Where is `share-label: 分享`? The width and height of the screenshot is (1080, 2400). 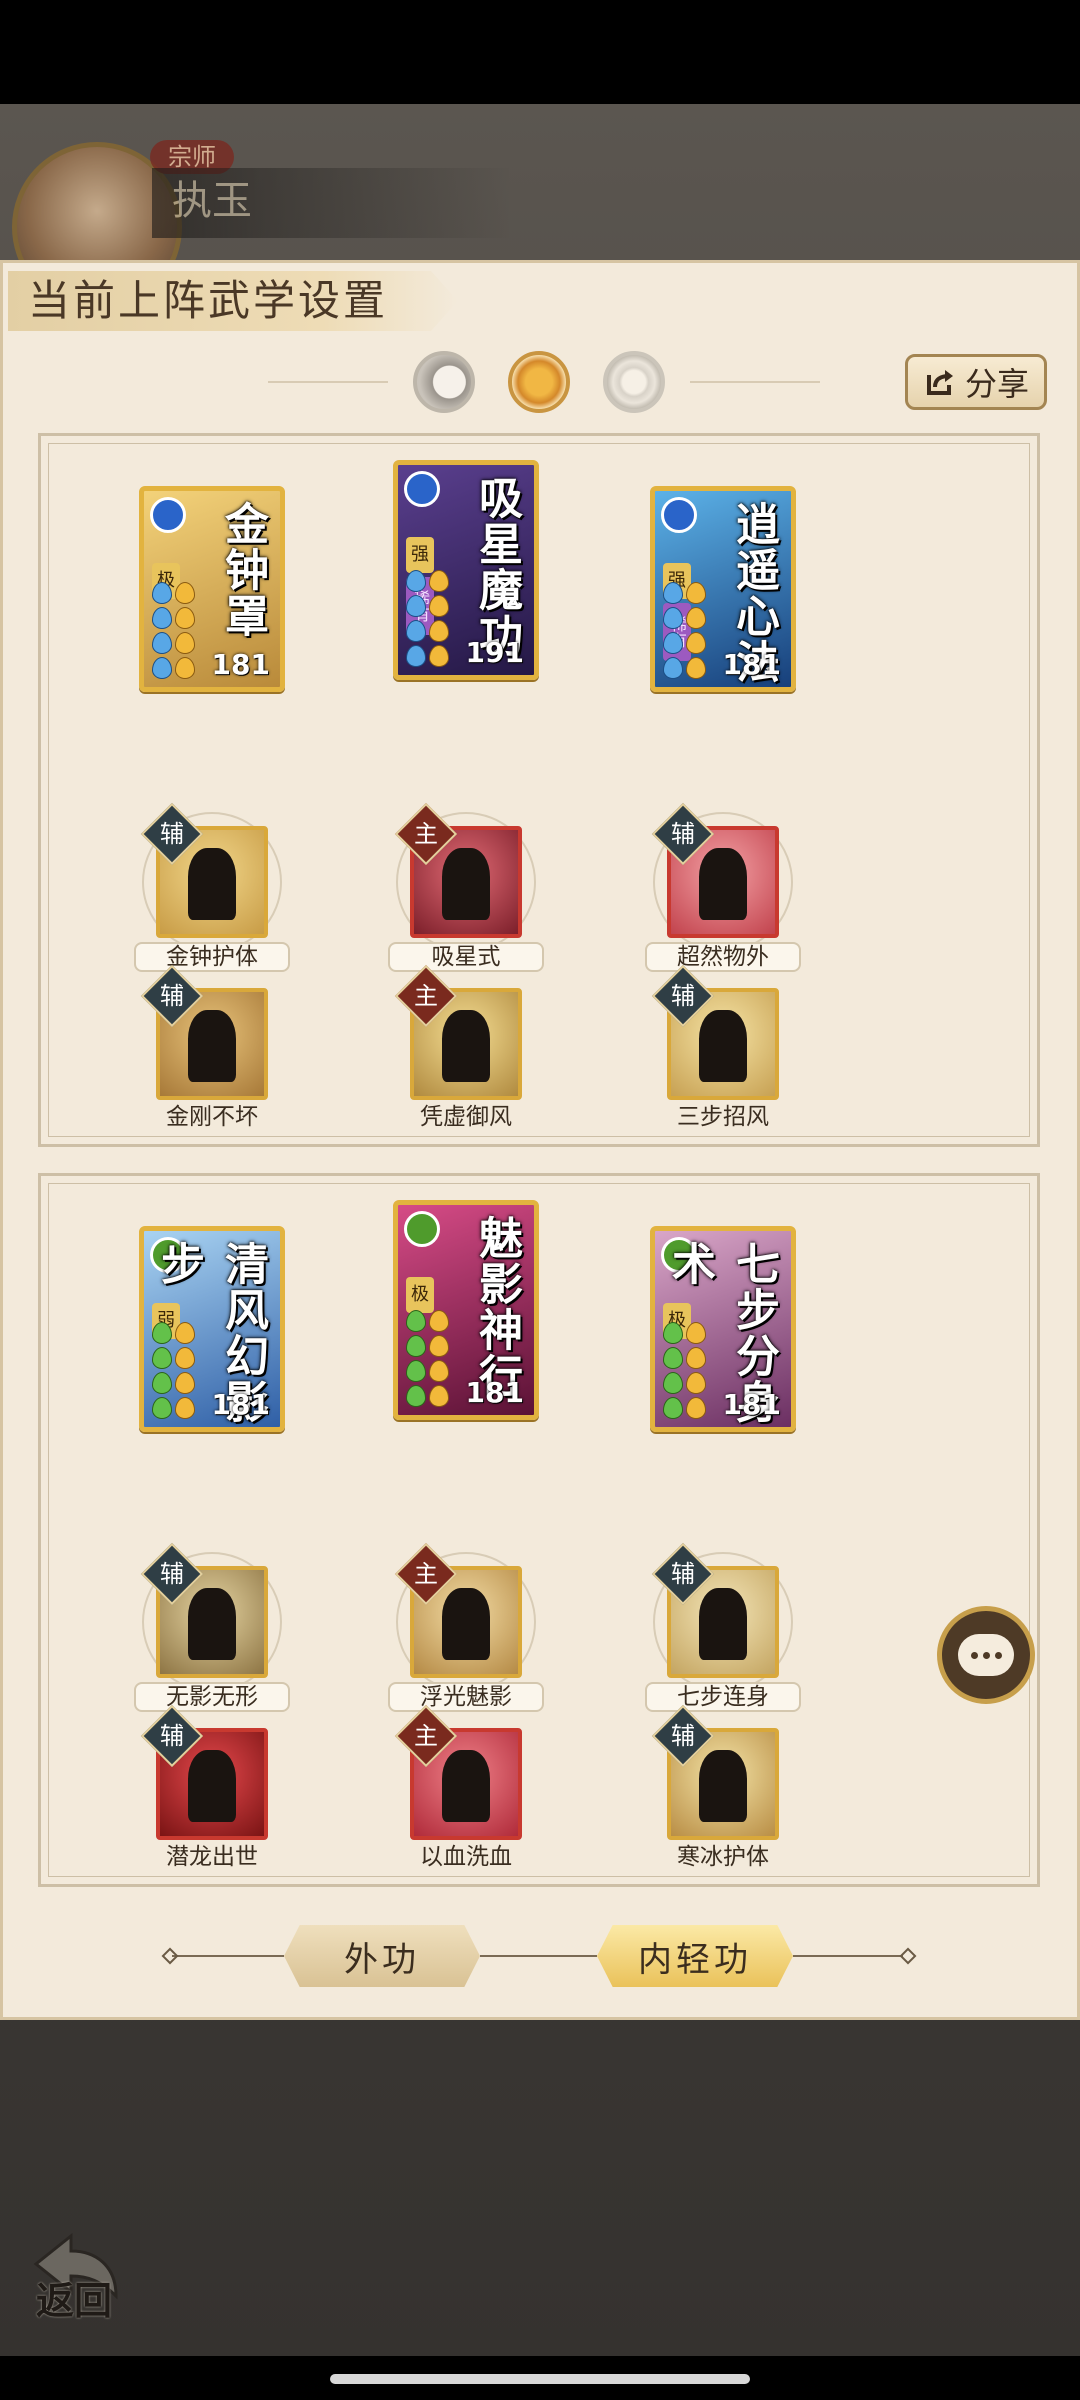
share-label: 分享 is located at coordinates (996, 384).